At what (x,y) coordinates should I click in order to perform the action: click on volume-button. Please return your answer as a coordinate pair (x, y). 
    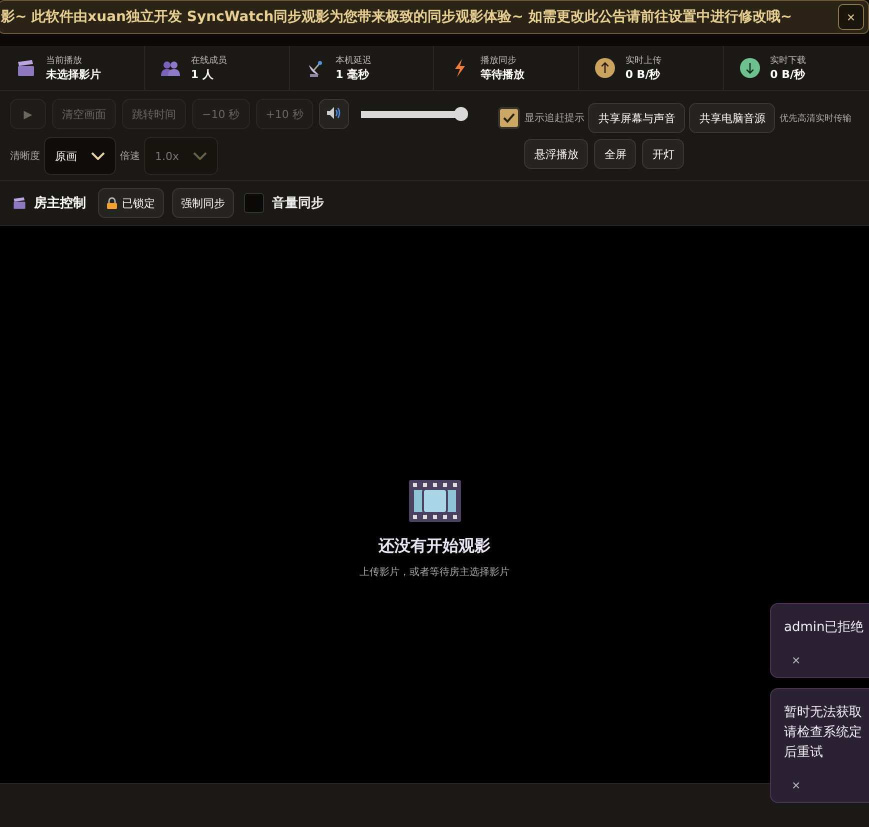
    Looking at the image, I should click on (334, 114).